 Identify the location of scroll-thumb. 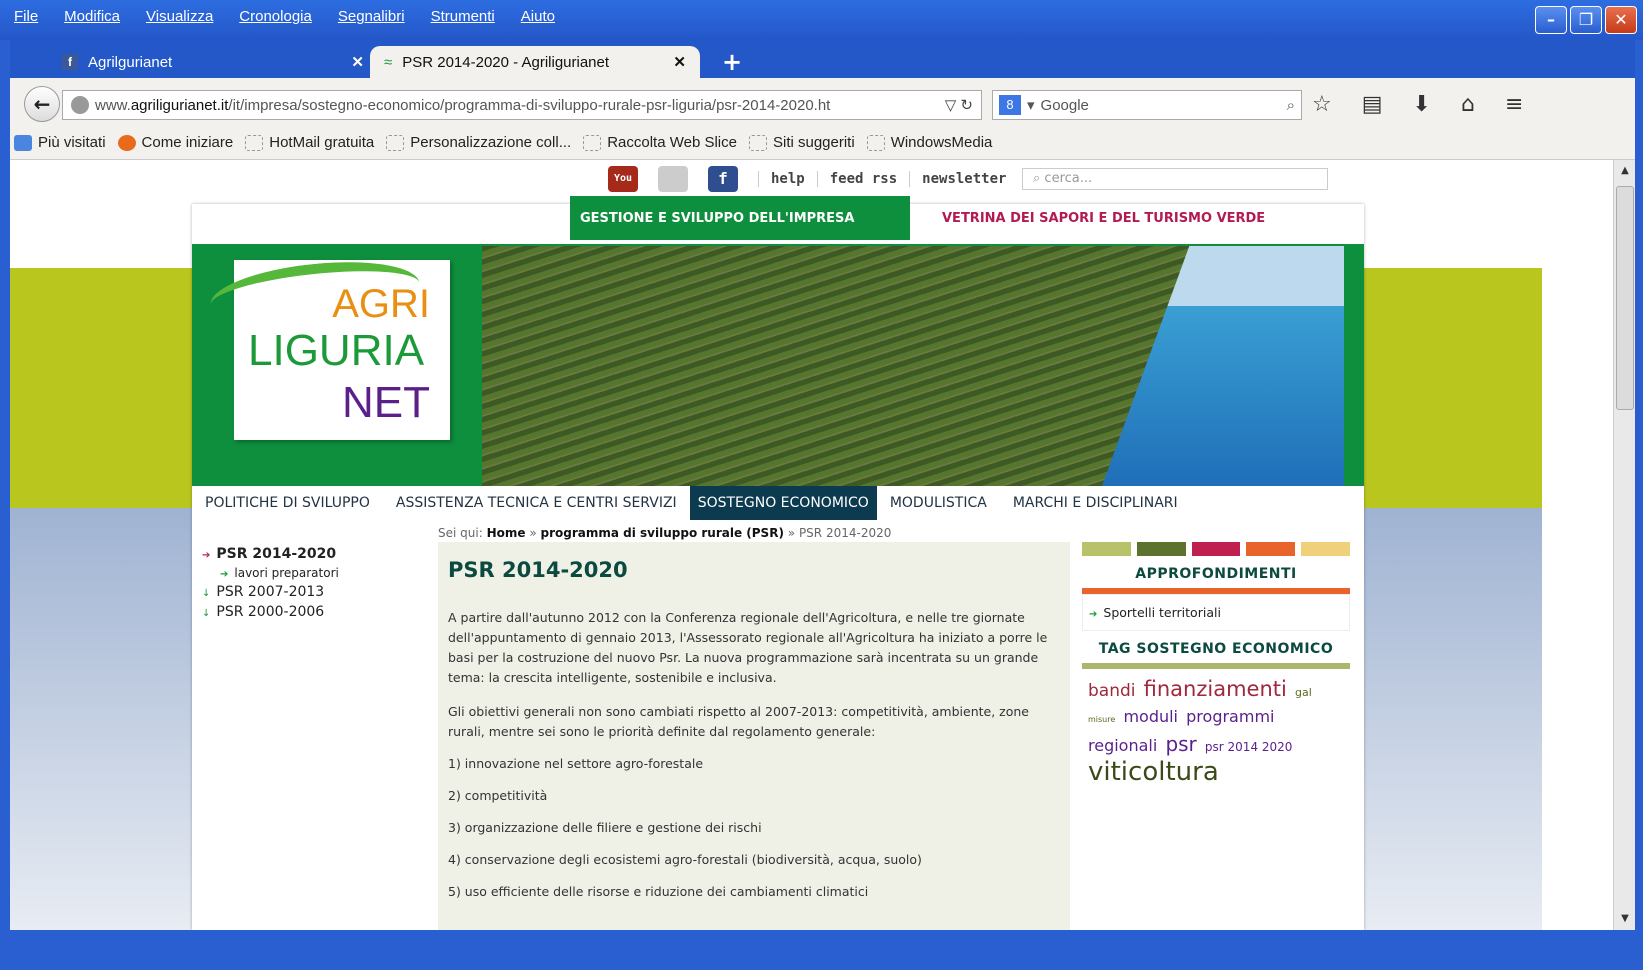
(1625, 298).